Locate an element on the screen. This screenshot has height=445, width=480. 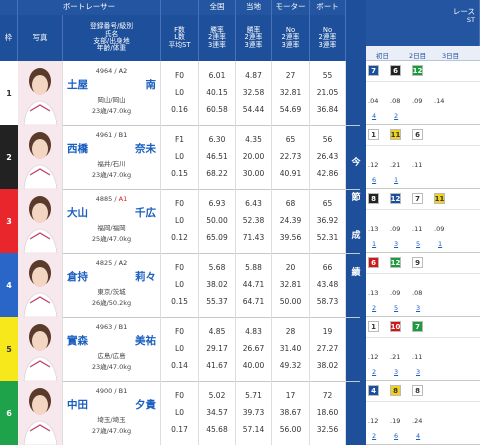
subheader-boat: No 2連率 3連率 is located at coordinates (328, 38).